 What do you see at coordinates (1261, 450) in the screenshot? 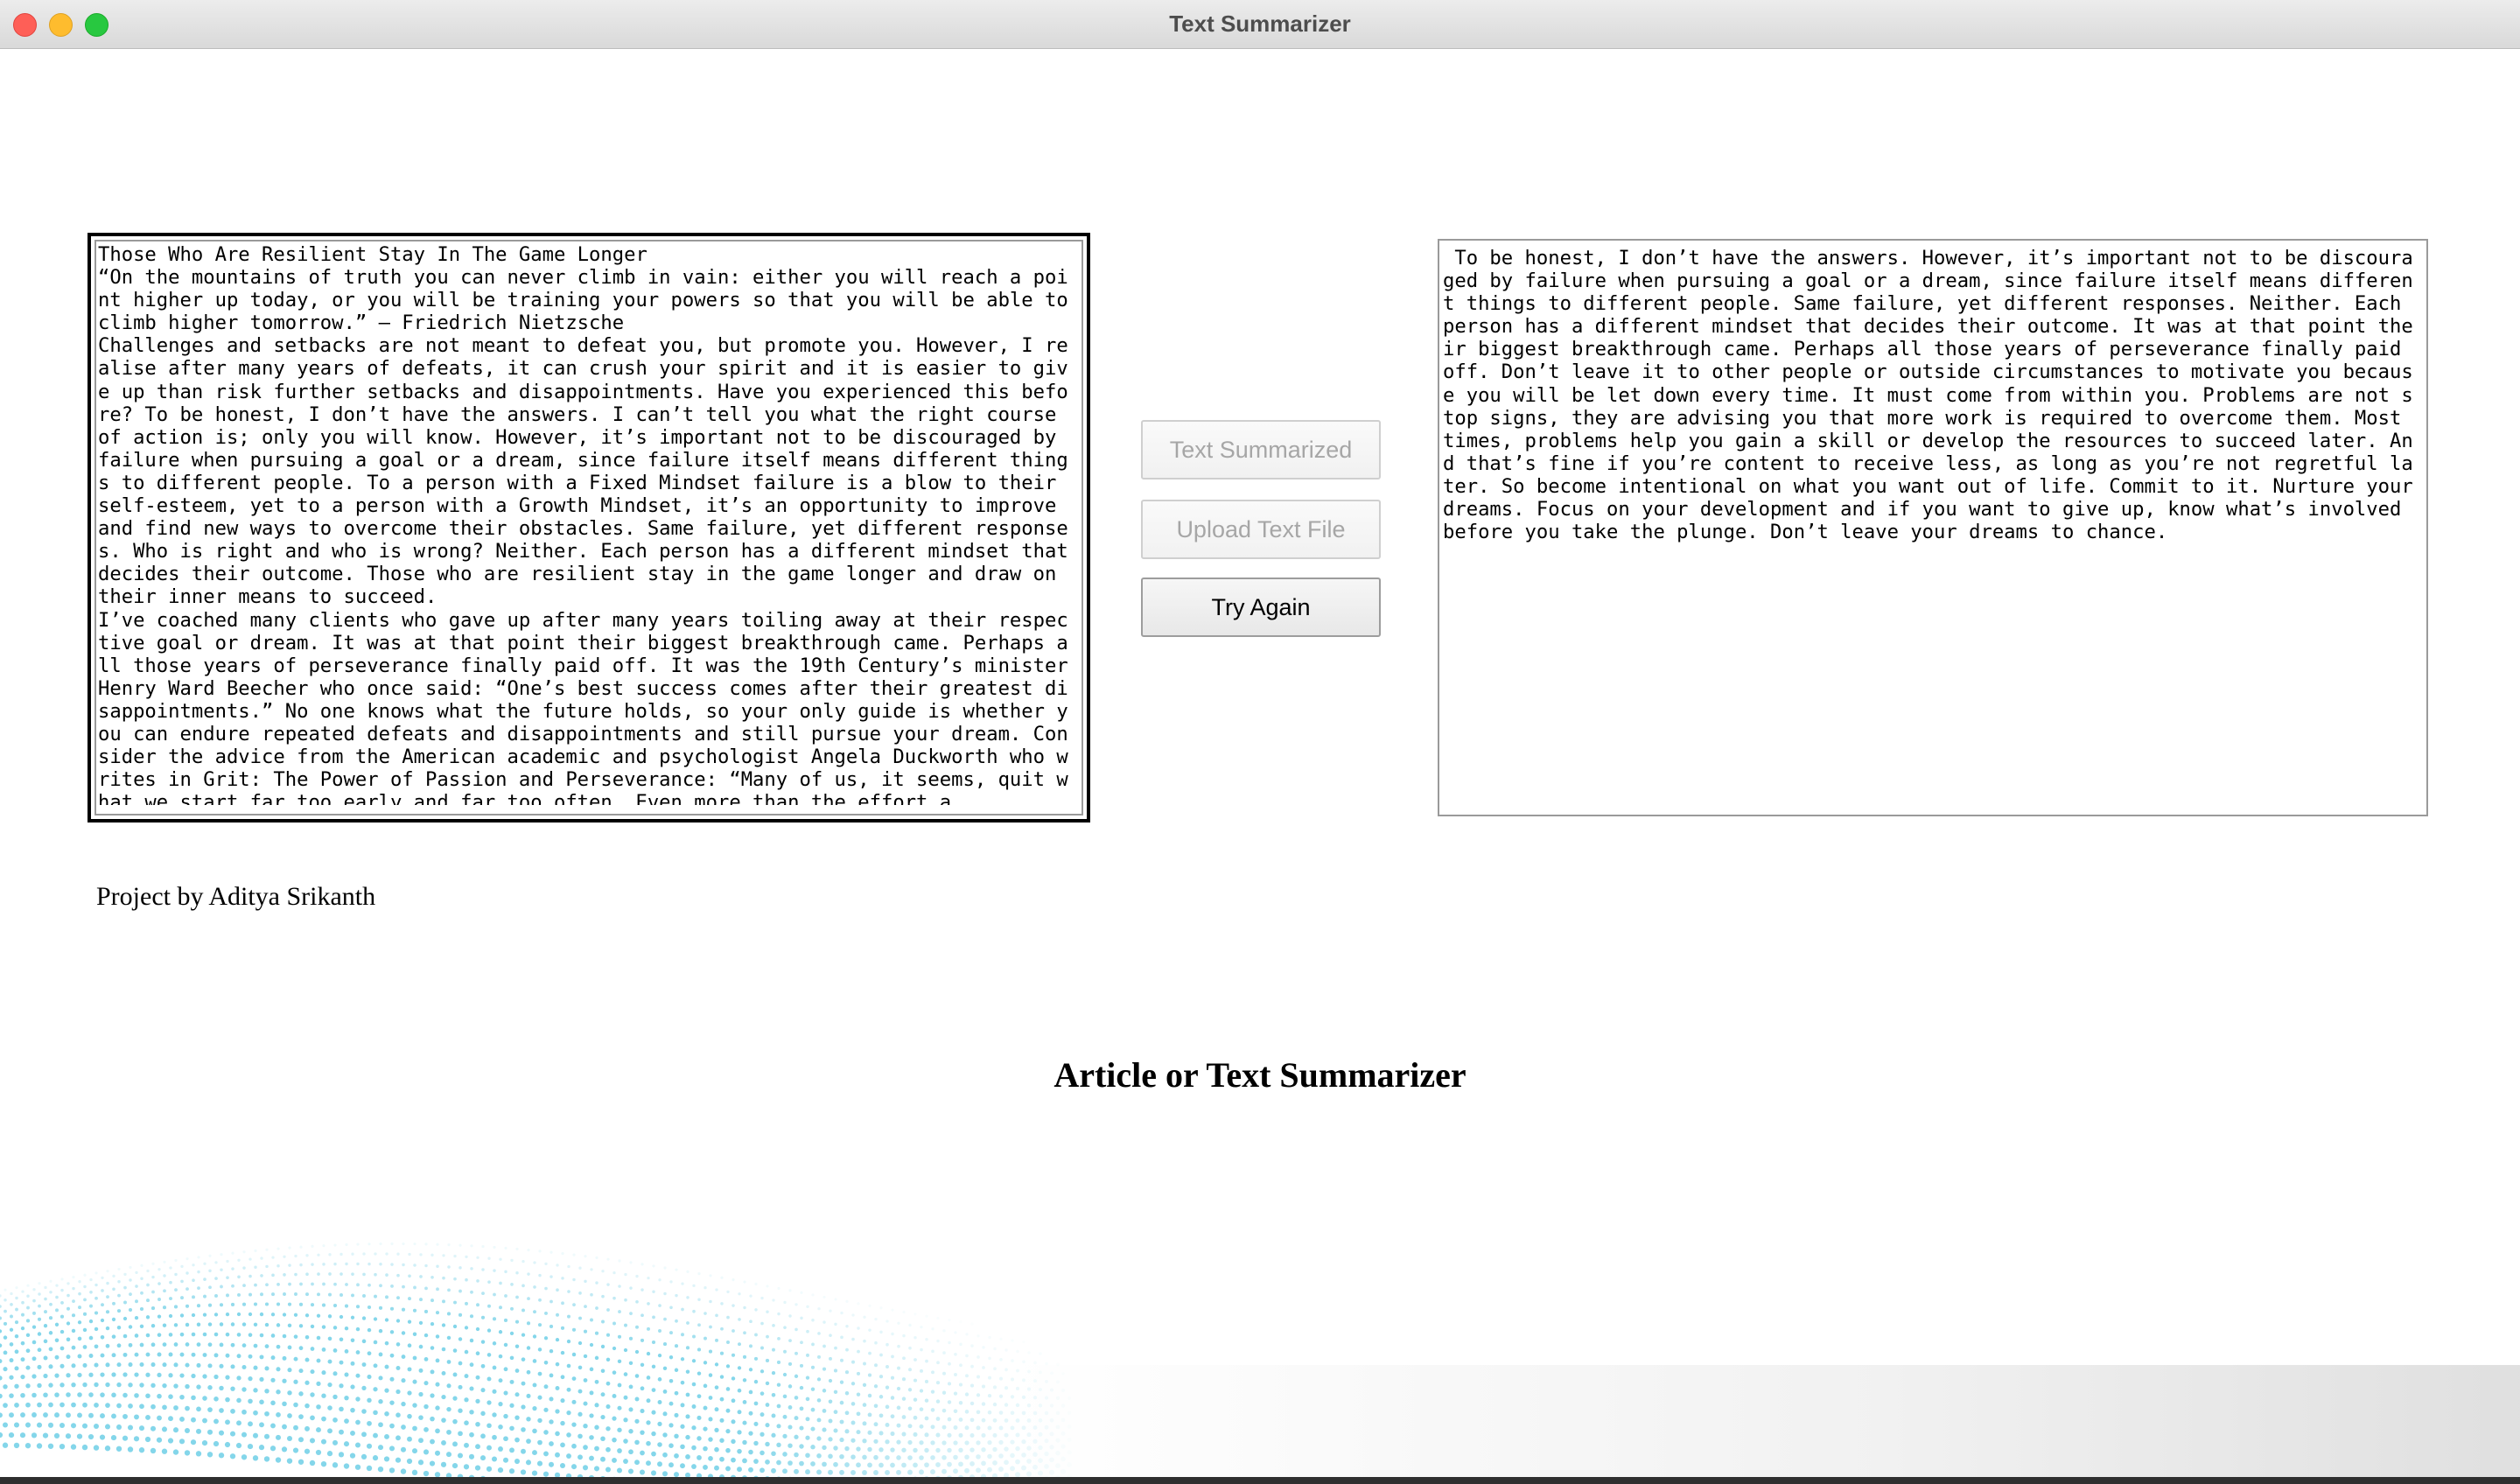
I see `text-summarized-button: Text Summarized` at bounding box center [1261, 450].